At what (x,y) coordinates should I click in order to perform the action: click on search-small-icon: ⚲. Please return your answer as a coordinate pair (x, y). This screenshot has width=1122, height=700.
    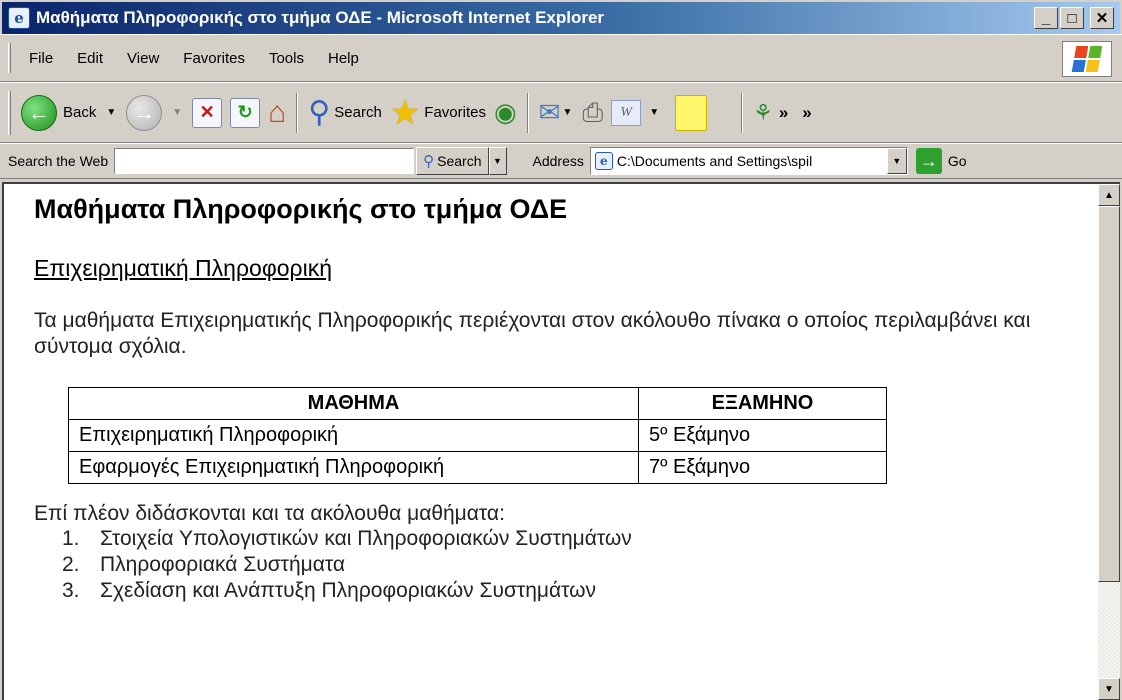
    Looking at the image, I should click on (429, 161).